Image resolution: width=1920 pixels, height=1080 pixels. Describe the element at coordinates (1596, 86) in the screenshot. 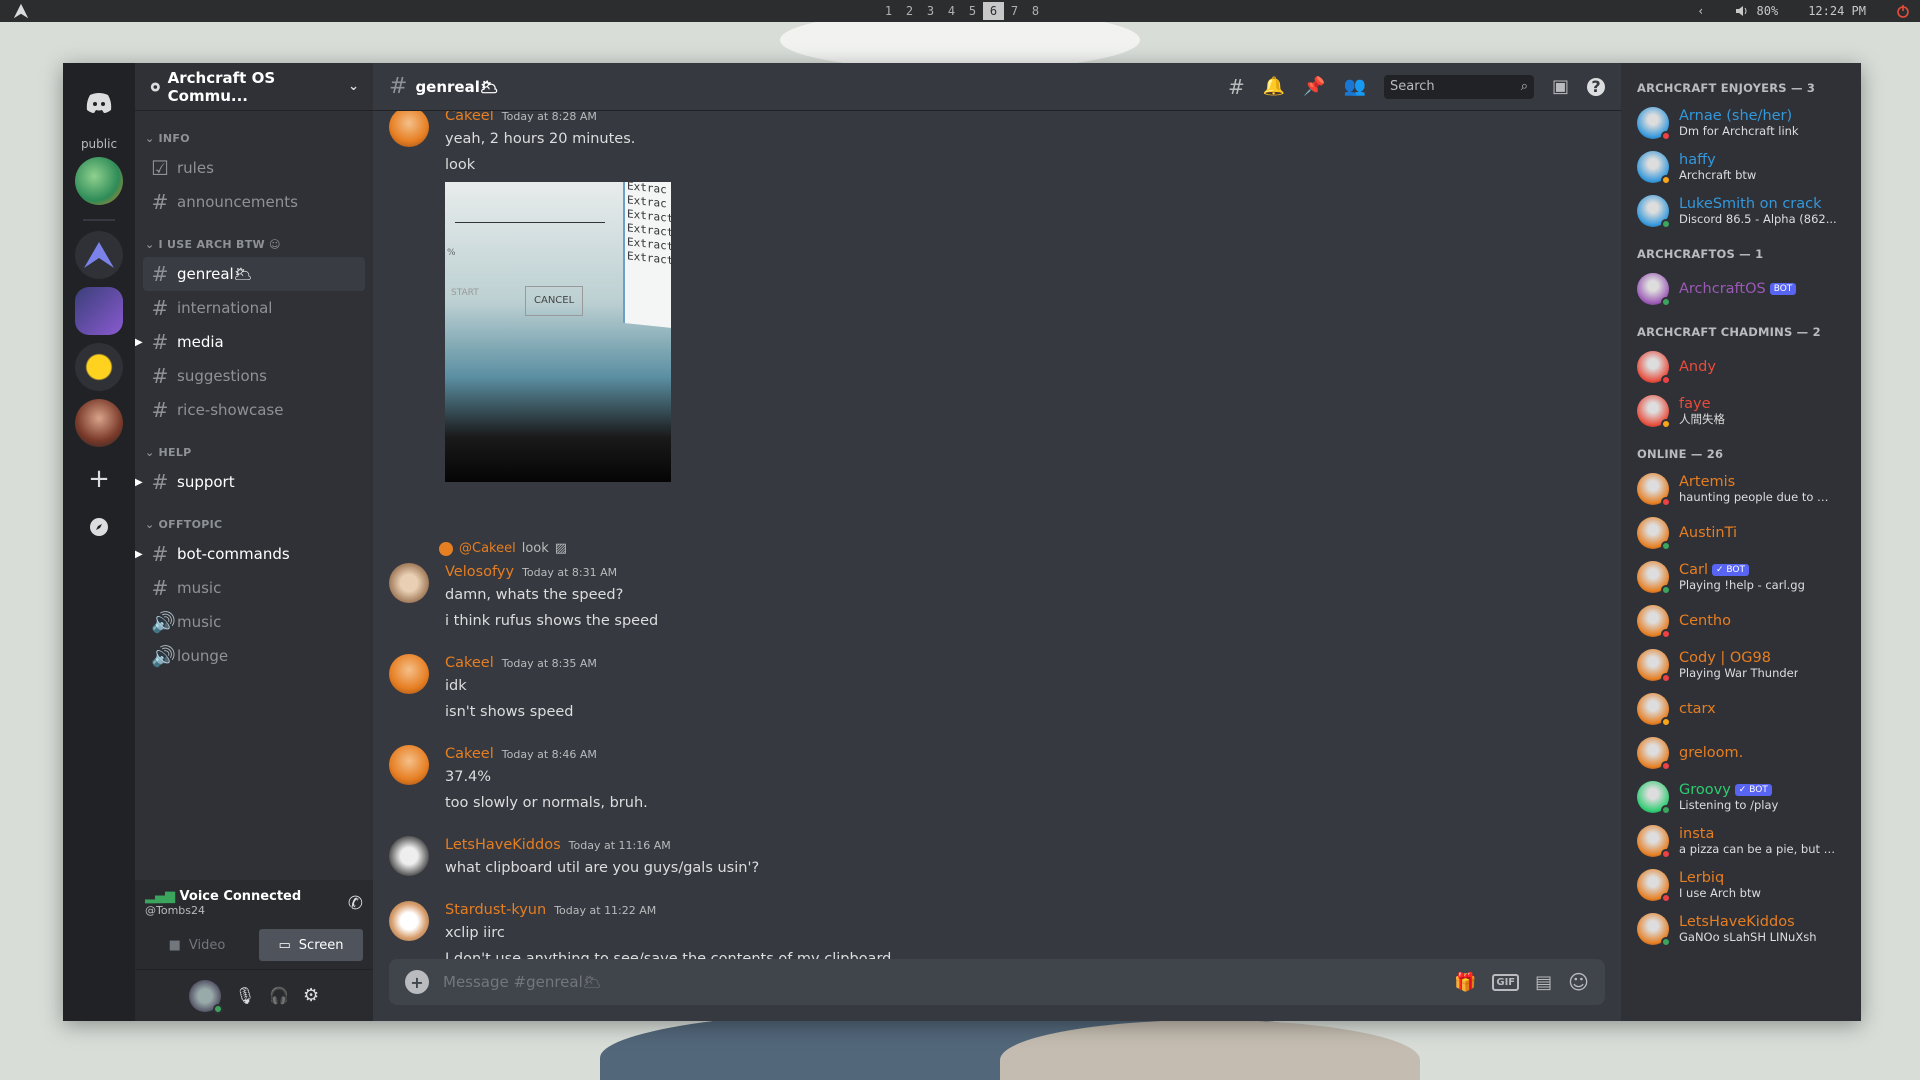

I see `help-icon: ?` at that location.